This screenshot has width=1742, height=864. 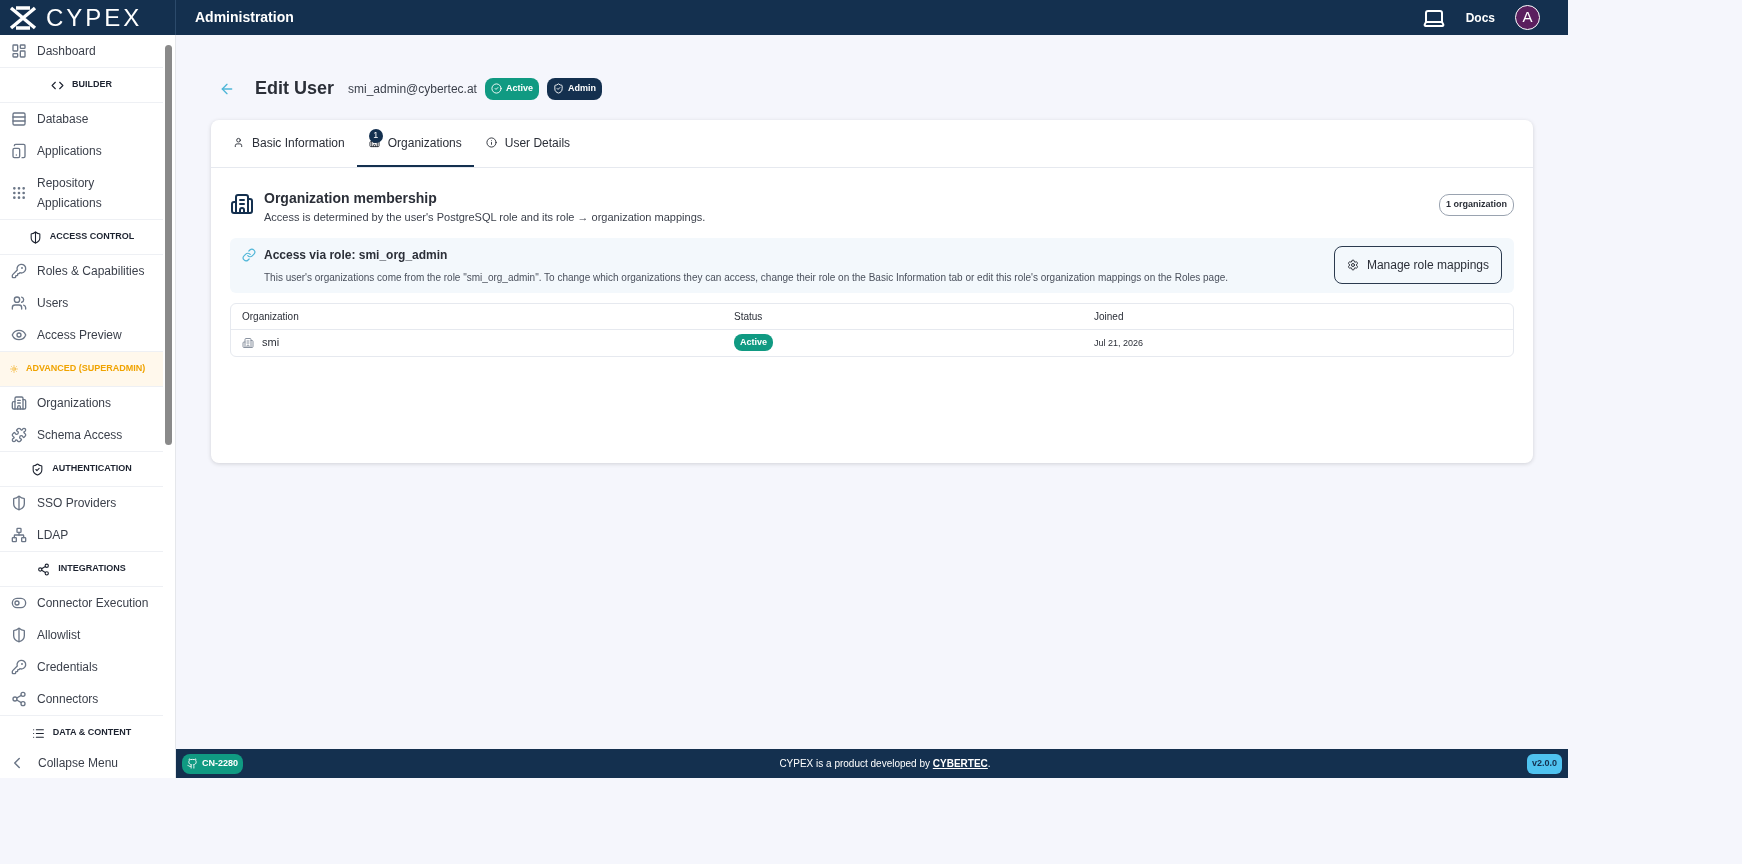 I want to click on database-icon, so click(x=19, y=119).